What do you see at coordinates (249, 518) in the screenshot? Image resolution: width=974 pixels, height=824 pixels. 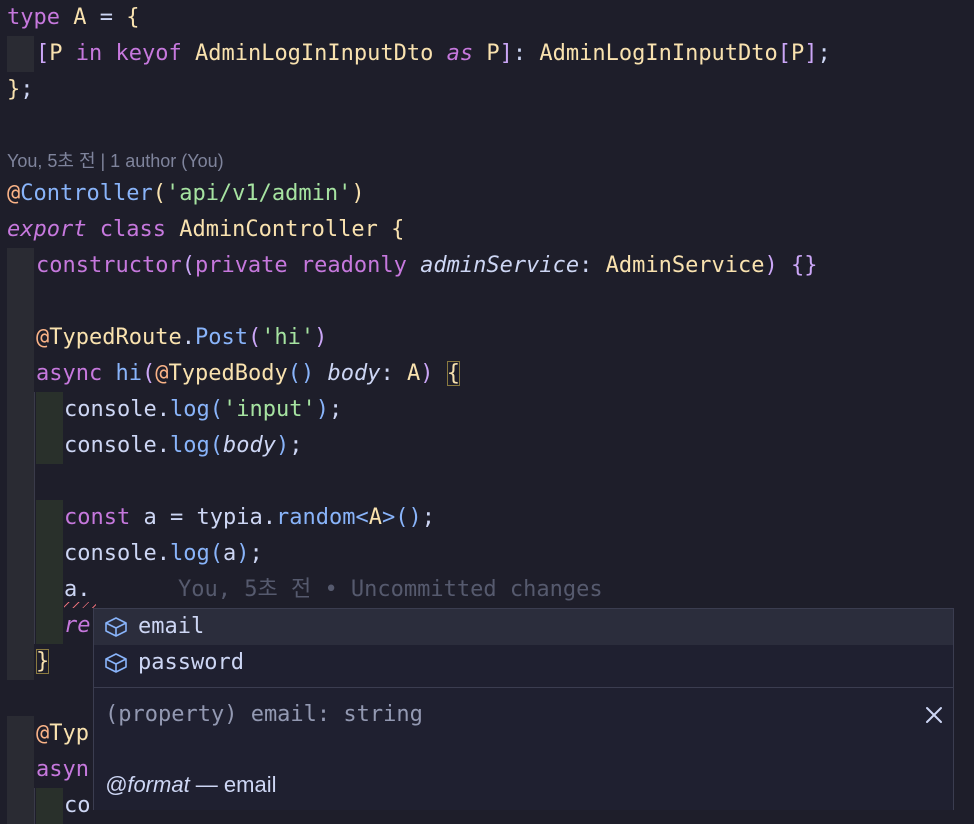 I see `code-text: const a = typia.random<A>();` at bounding box center [249, 518].